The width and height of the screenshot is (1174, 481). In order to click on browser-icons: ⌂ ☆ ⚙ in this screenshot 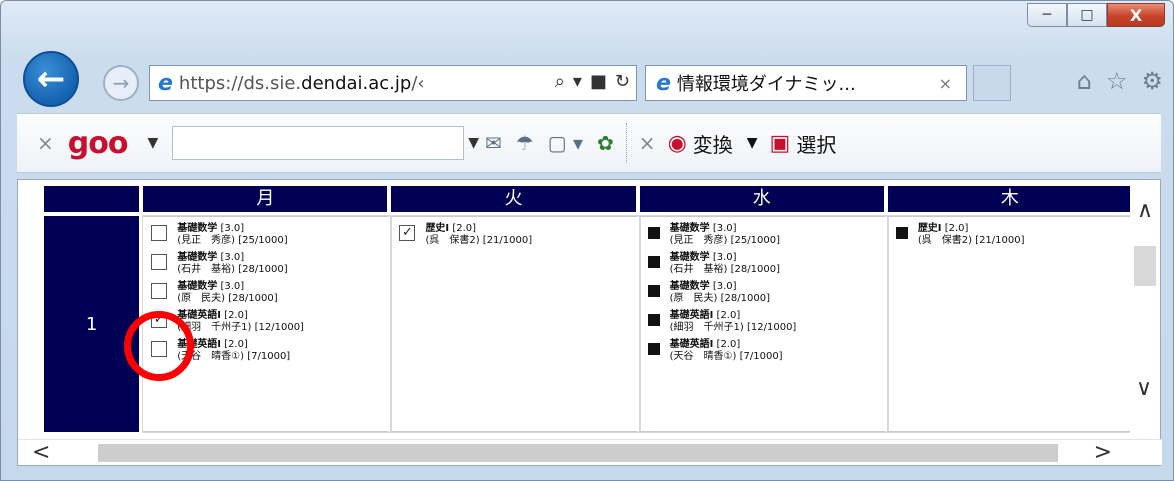, I will do `click(1120, 81)`.